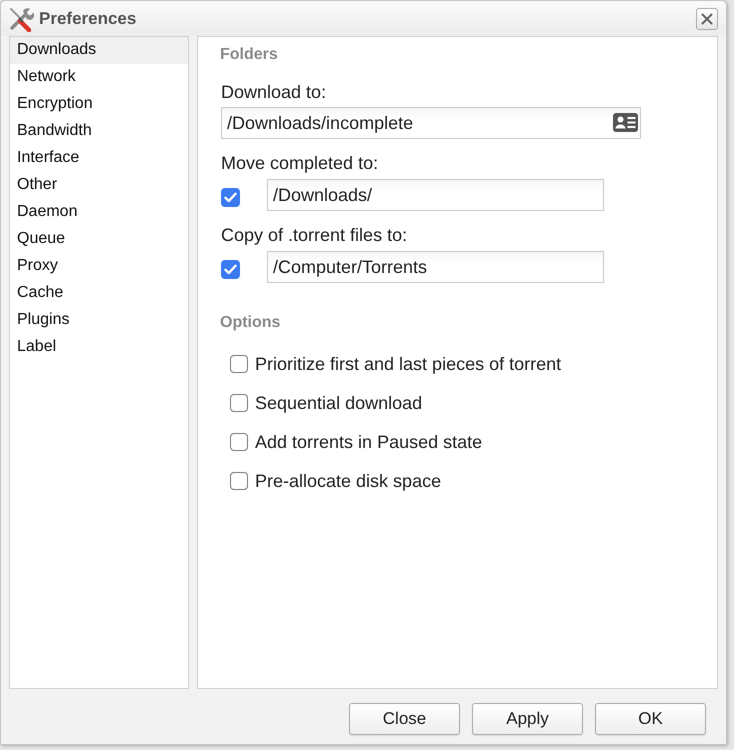  I want to click on category-item: Downloads, so click(99, 50).